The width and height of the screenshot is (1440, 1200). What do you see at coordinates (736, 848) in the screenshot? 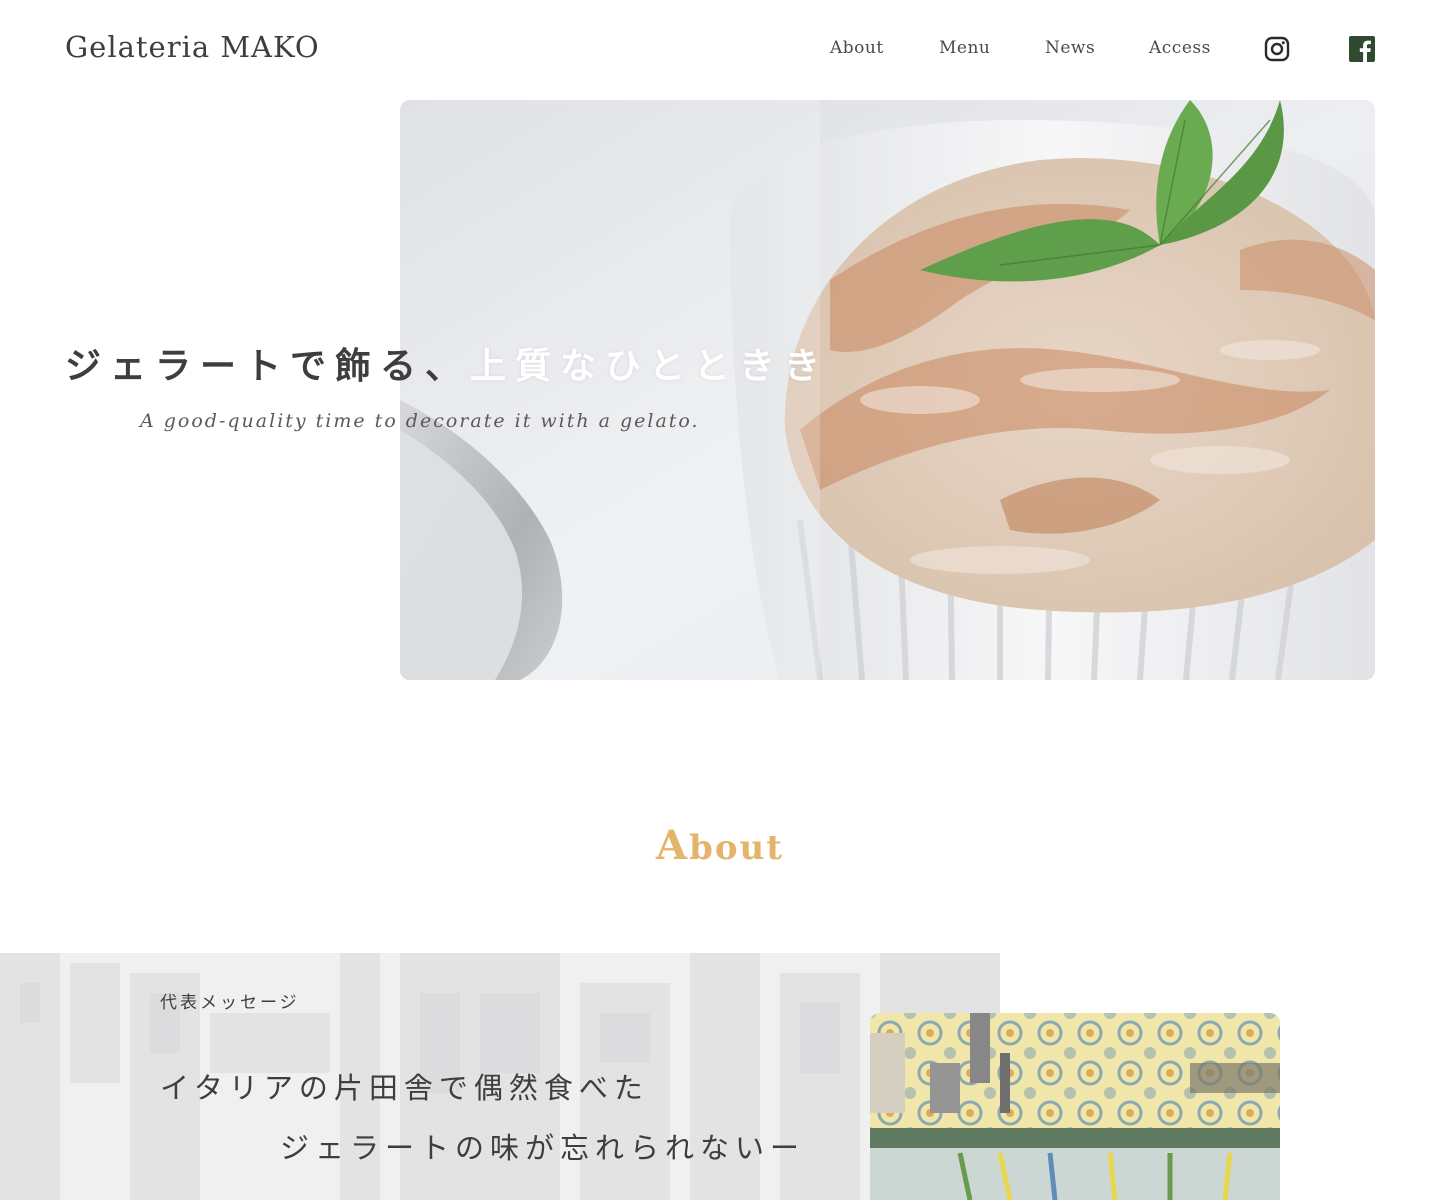
I see `about-heading-rest: bout` at bounding box center [736, 848].